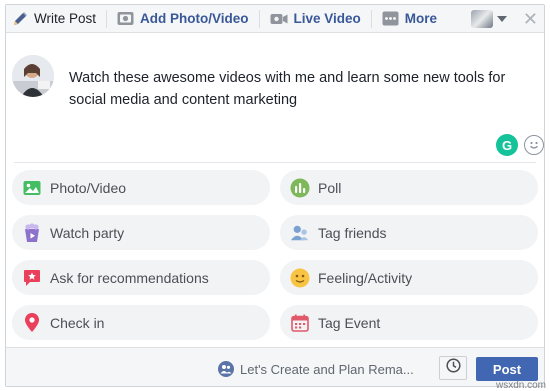  I want to click on close-icon: ✕, so click(530, 19).